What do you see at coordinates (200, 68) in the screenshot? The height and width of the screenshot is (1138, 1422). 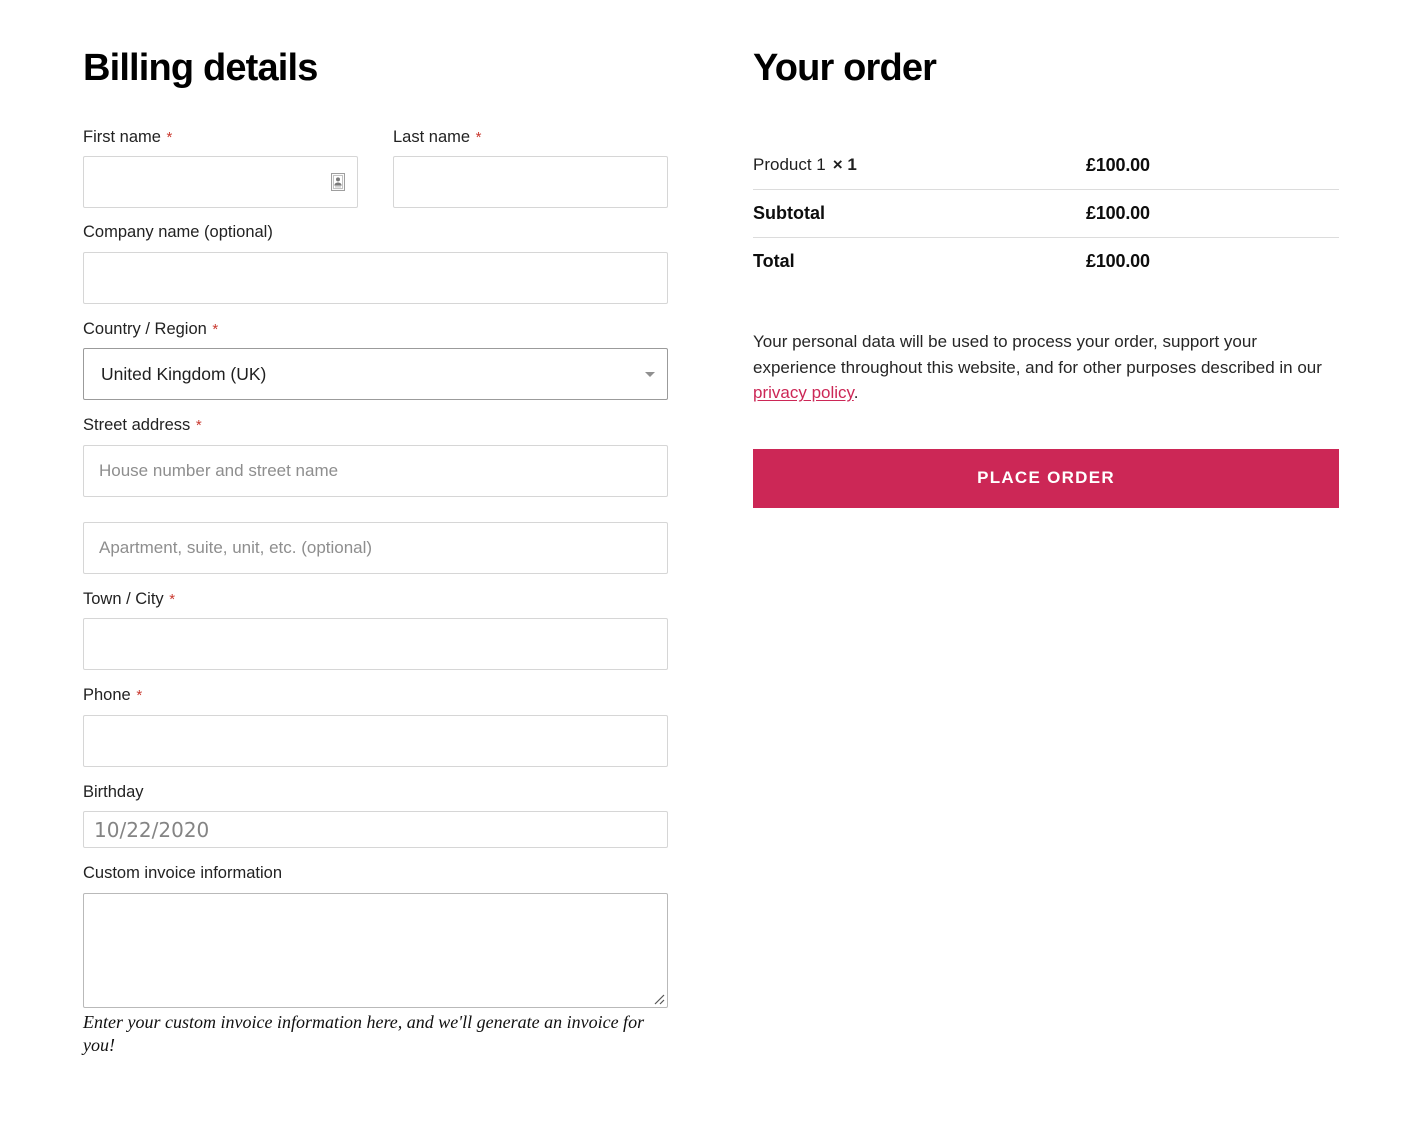 I see `billing-details-heading: Billing details` at bounding box center [200, 68].